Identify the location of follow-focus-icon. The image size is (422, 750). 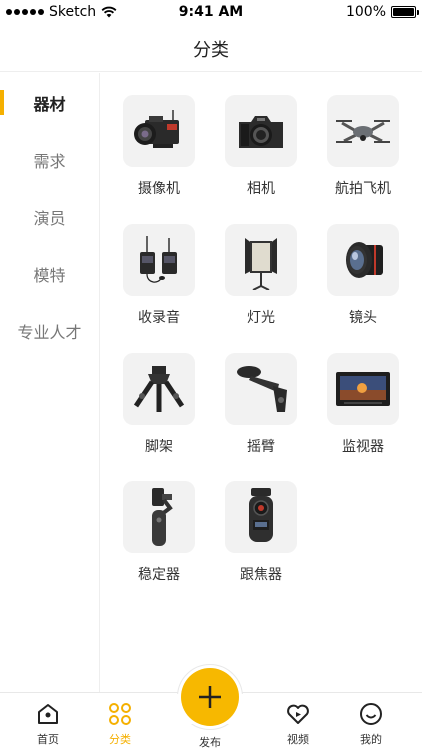
(261, 515).